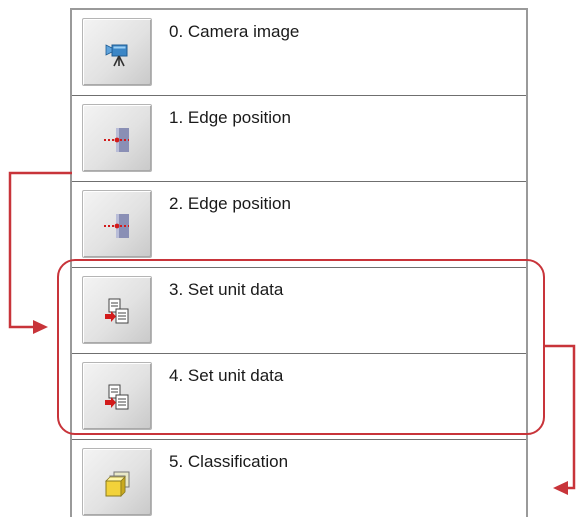  What do you see at coordinates (234, 31) in the screenshot?
I see `item-label: 0. Camera image` at bounding box center [234, 31].